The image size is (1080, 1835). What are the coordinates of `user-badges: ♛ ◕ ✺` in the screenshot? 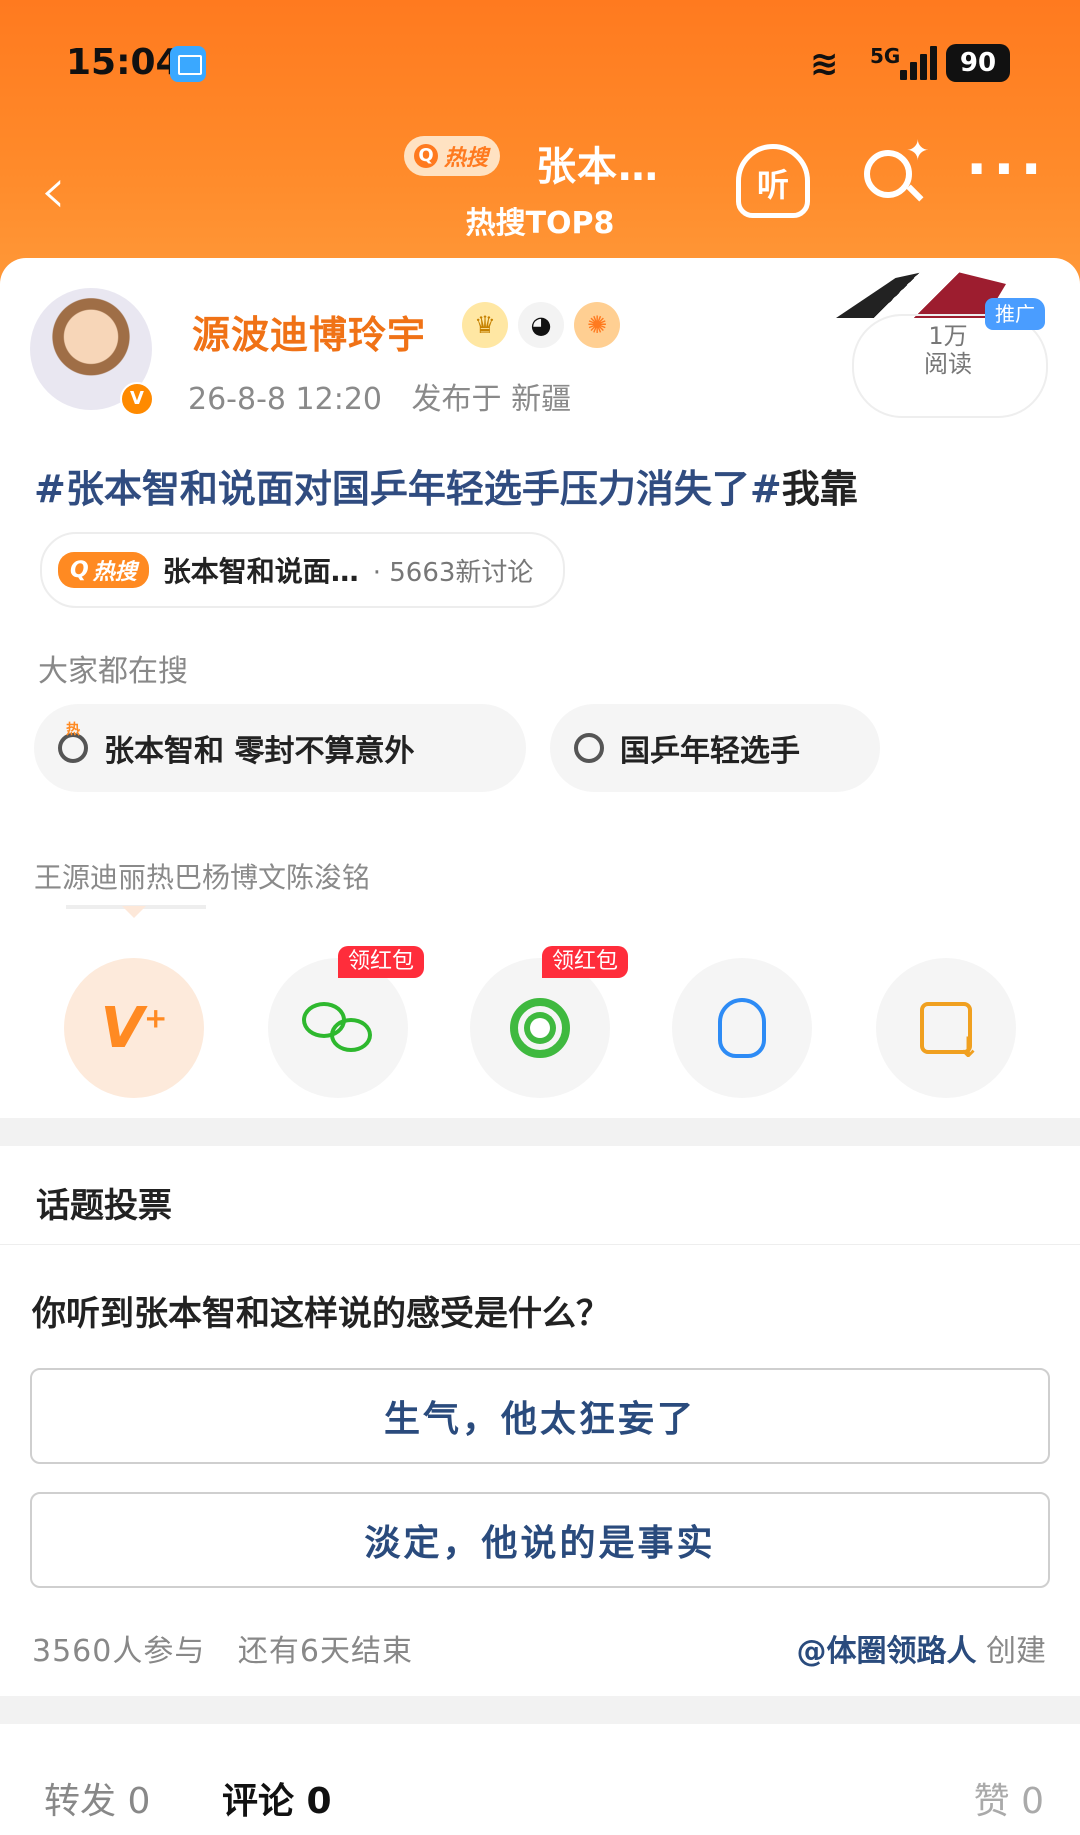 It's located at (541, 325).